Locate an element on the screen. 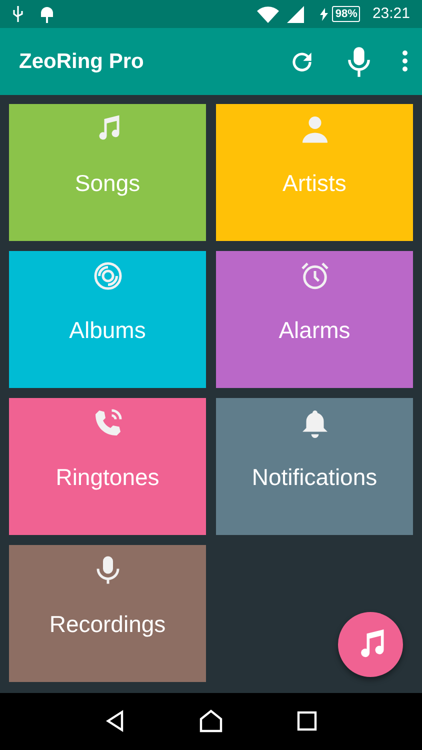 Image resolution: width=422 pixels, height=750 pixels. category-tile: Alarms is located at coordinates (314, 319).